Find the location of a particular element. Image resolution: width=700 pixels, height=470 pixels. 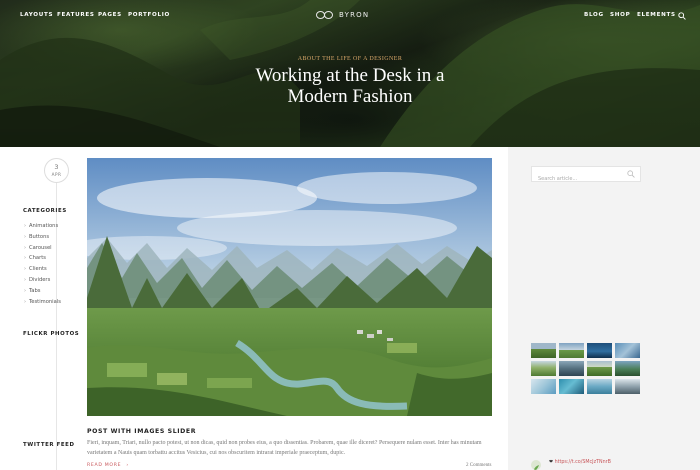

category-label: Testimonials is located at coordinates (45, 301).